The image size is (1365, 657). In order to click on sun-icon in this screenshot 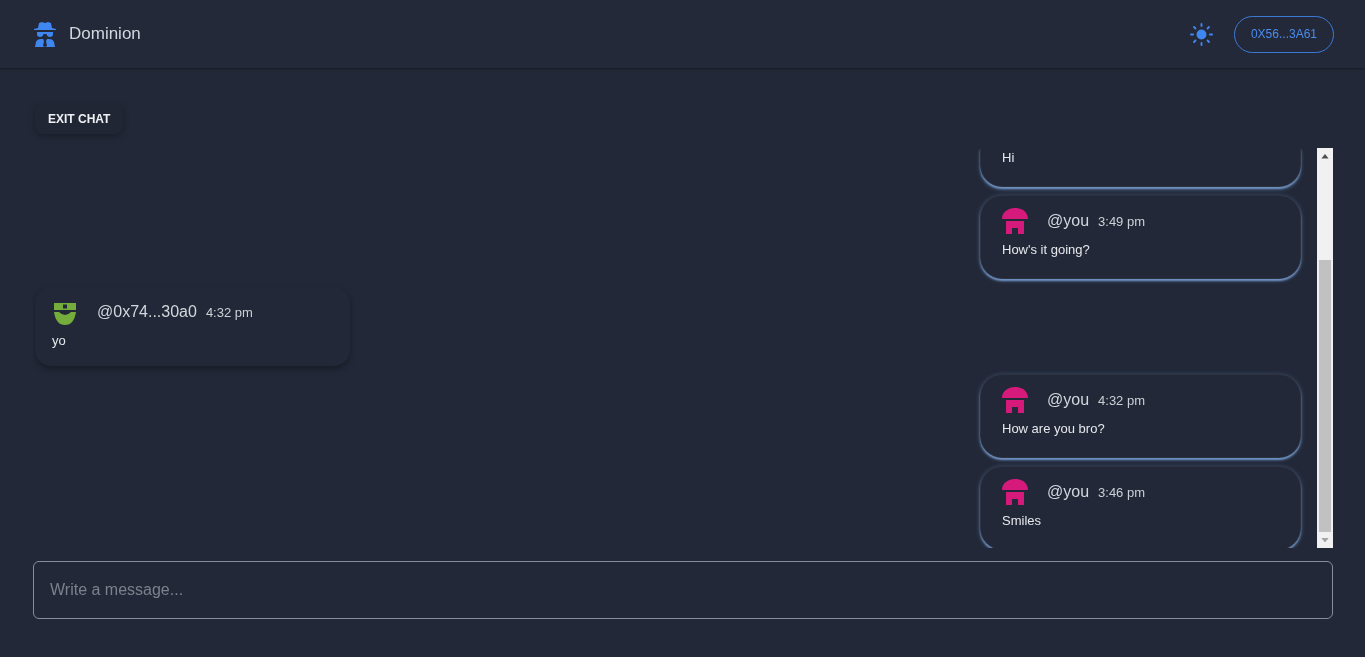, I will do `click(1201, 34)`.